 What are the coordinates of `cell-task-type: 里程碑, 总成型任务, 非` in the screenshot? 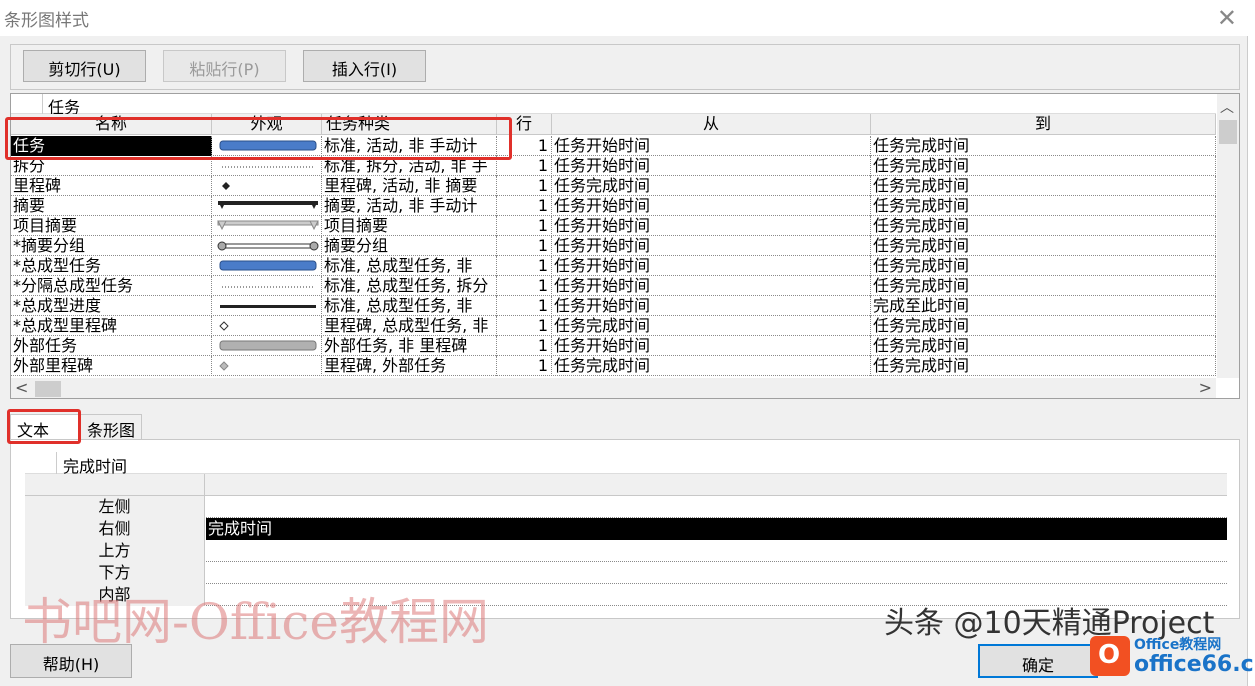 It's located at (409, 326).